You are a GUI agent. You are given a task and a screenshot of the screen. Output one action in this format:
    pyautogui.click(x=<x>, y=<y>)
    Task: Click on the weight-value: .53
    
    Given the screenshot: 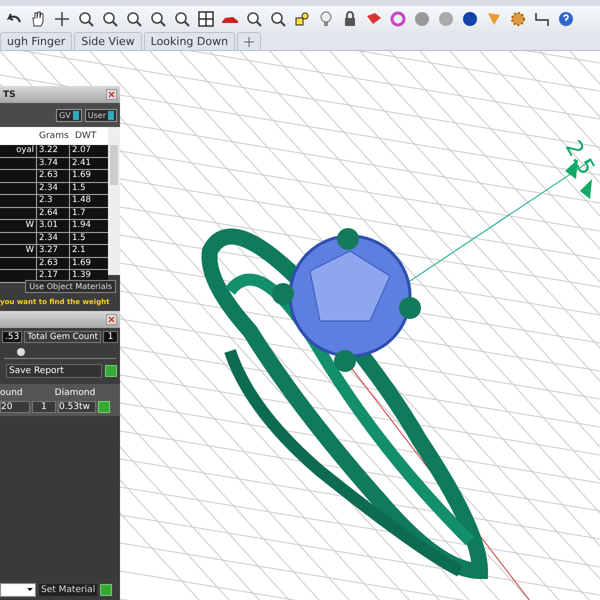 What is the action you would take?
    pyautogui.click(x=12, y=337)
    